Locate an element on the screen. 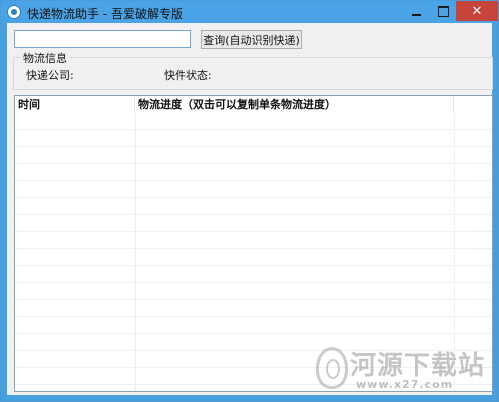 Image resolution: width=499 pixels, height=402 pixels. window-title: 快递物流助手 - 吾爱破解专版 is located at coordinates (105, 14).